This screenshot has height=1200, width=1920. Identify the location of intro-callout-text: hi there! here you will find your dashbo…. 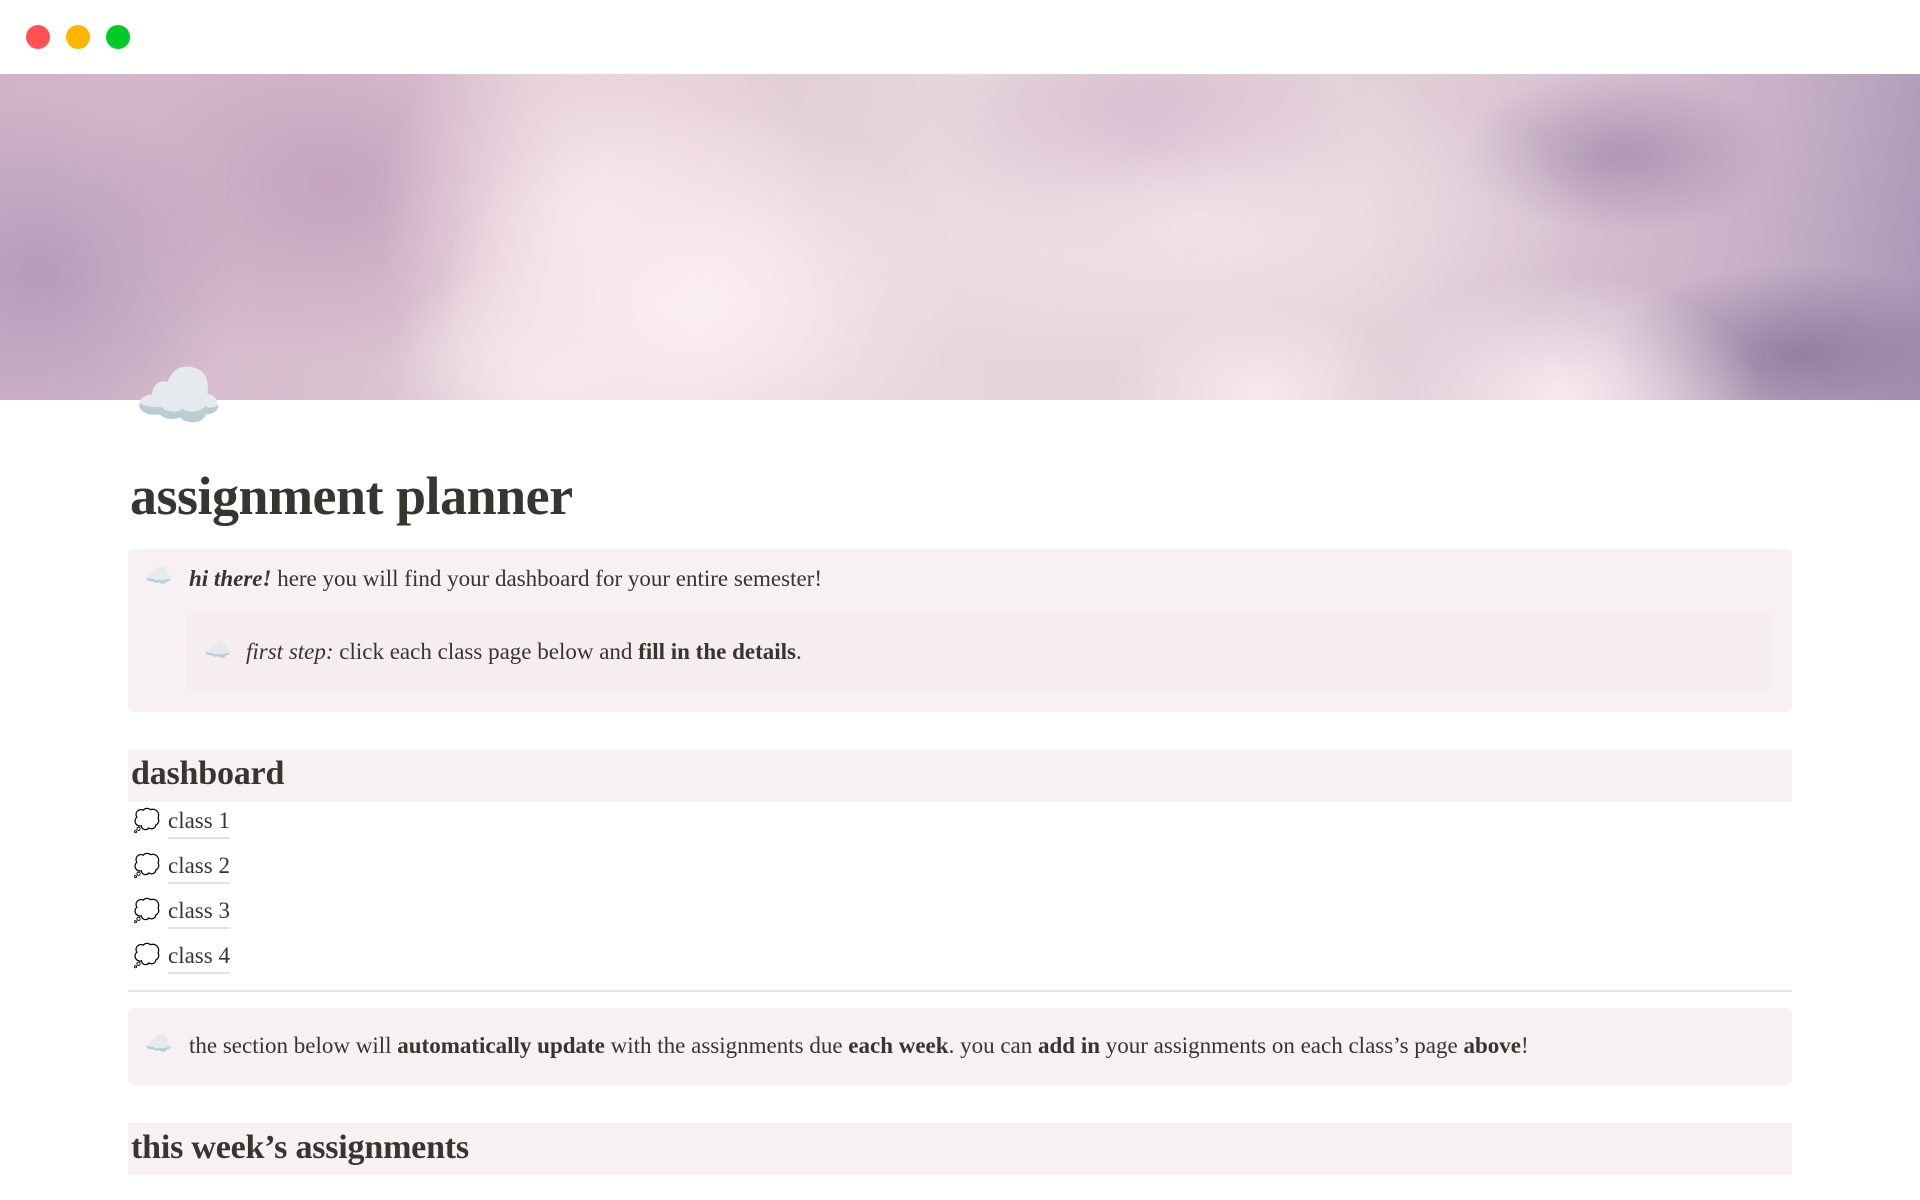
(505, 579).